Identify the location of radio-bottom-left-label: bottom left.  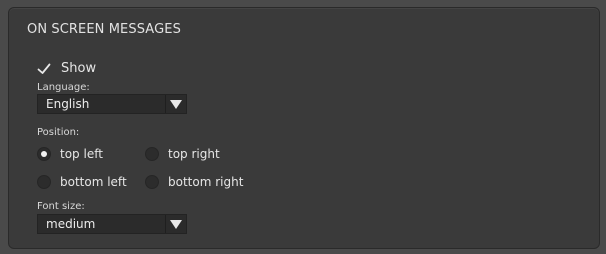
(93, 182).